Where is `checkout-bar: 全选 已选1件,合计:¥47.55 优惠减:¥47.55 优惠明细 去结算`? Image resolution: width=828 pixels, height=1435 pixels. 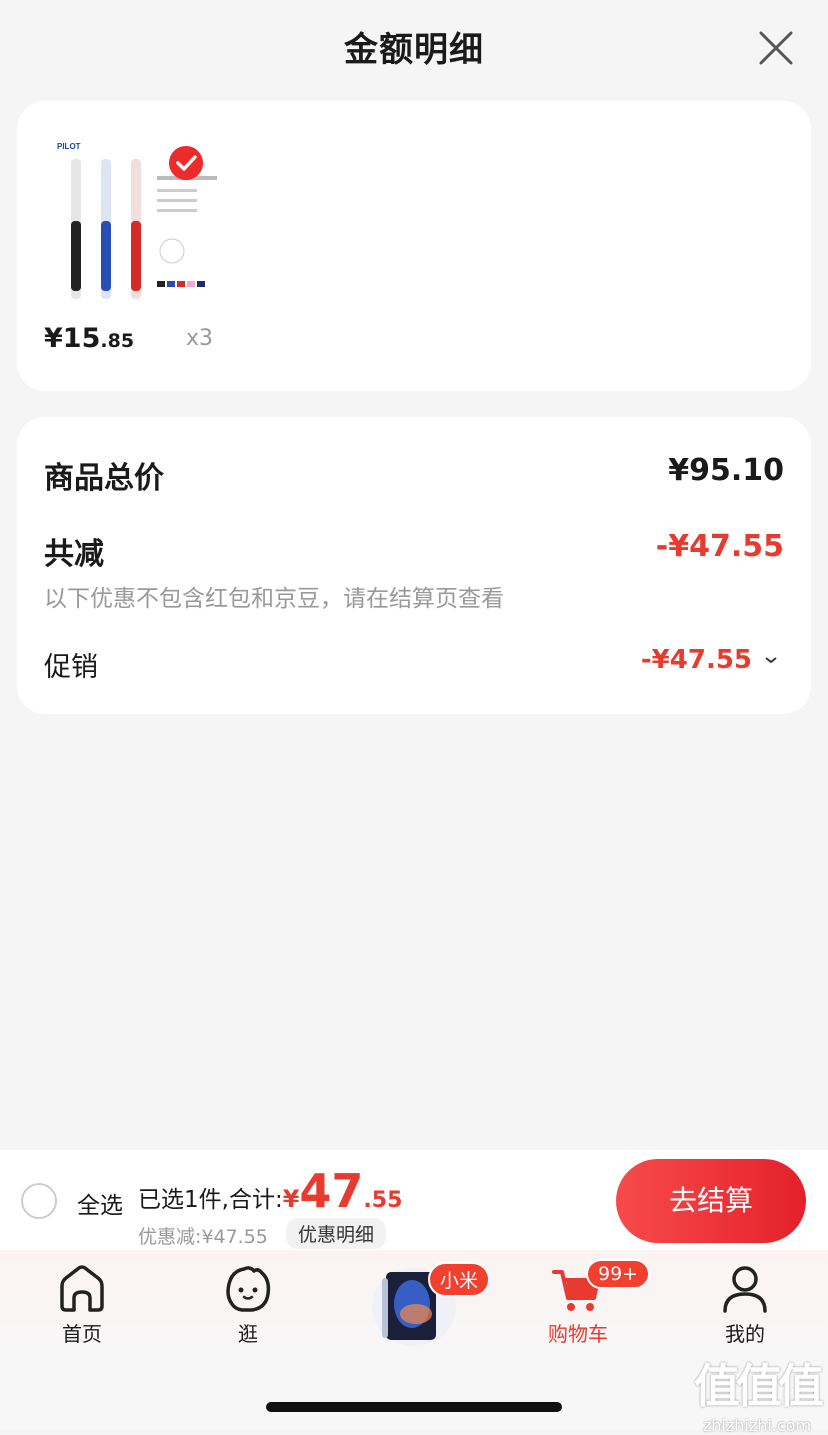
checkout-bar: 全选 已选1件,合计:¥47.55 优惠减:¥47.55 优惠明细 去结算 is located at coordinates (414, 1200).